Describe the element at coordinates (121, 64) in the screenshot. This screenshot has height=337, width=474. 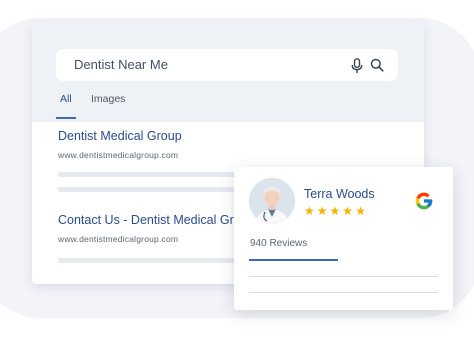
I see `search-input: Dentist Near Me` at that location.